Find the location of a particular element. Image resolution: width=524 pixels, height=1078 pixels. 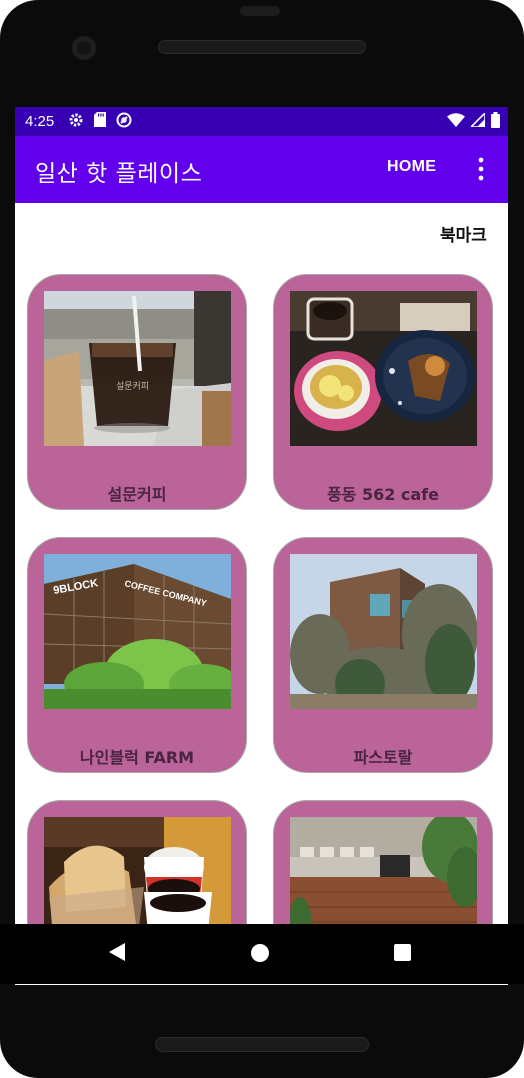

more-vert-icon is located at coordinates (481, 169).